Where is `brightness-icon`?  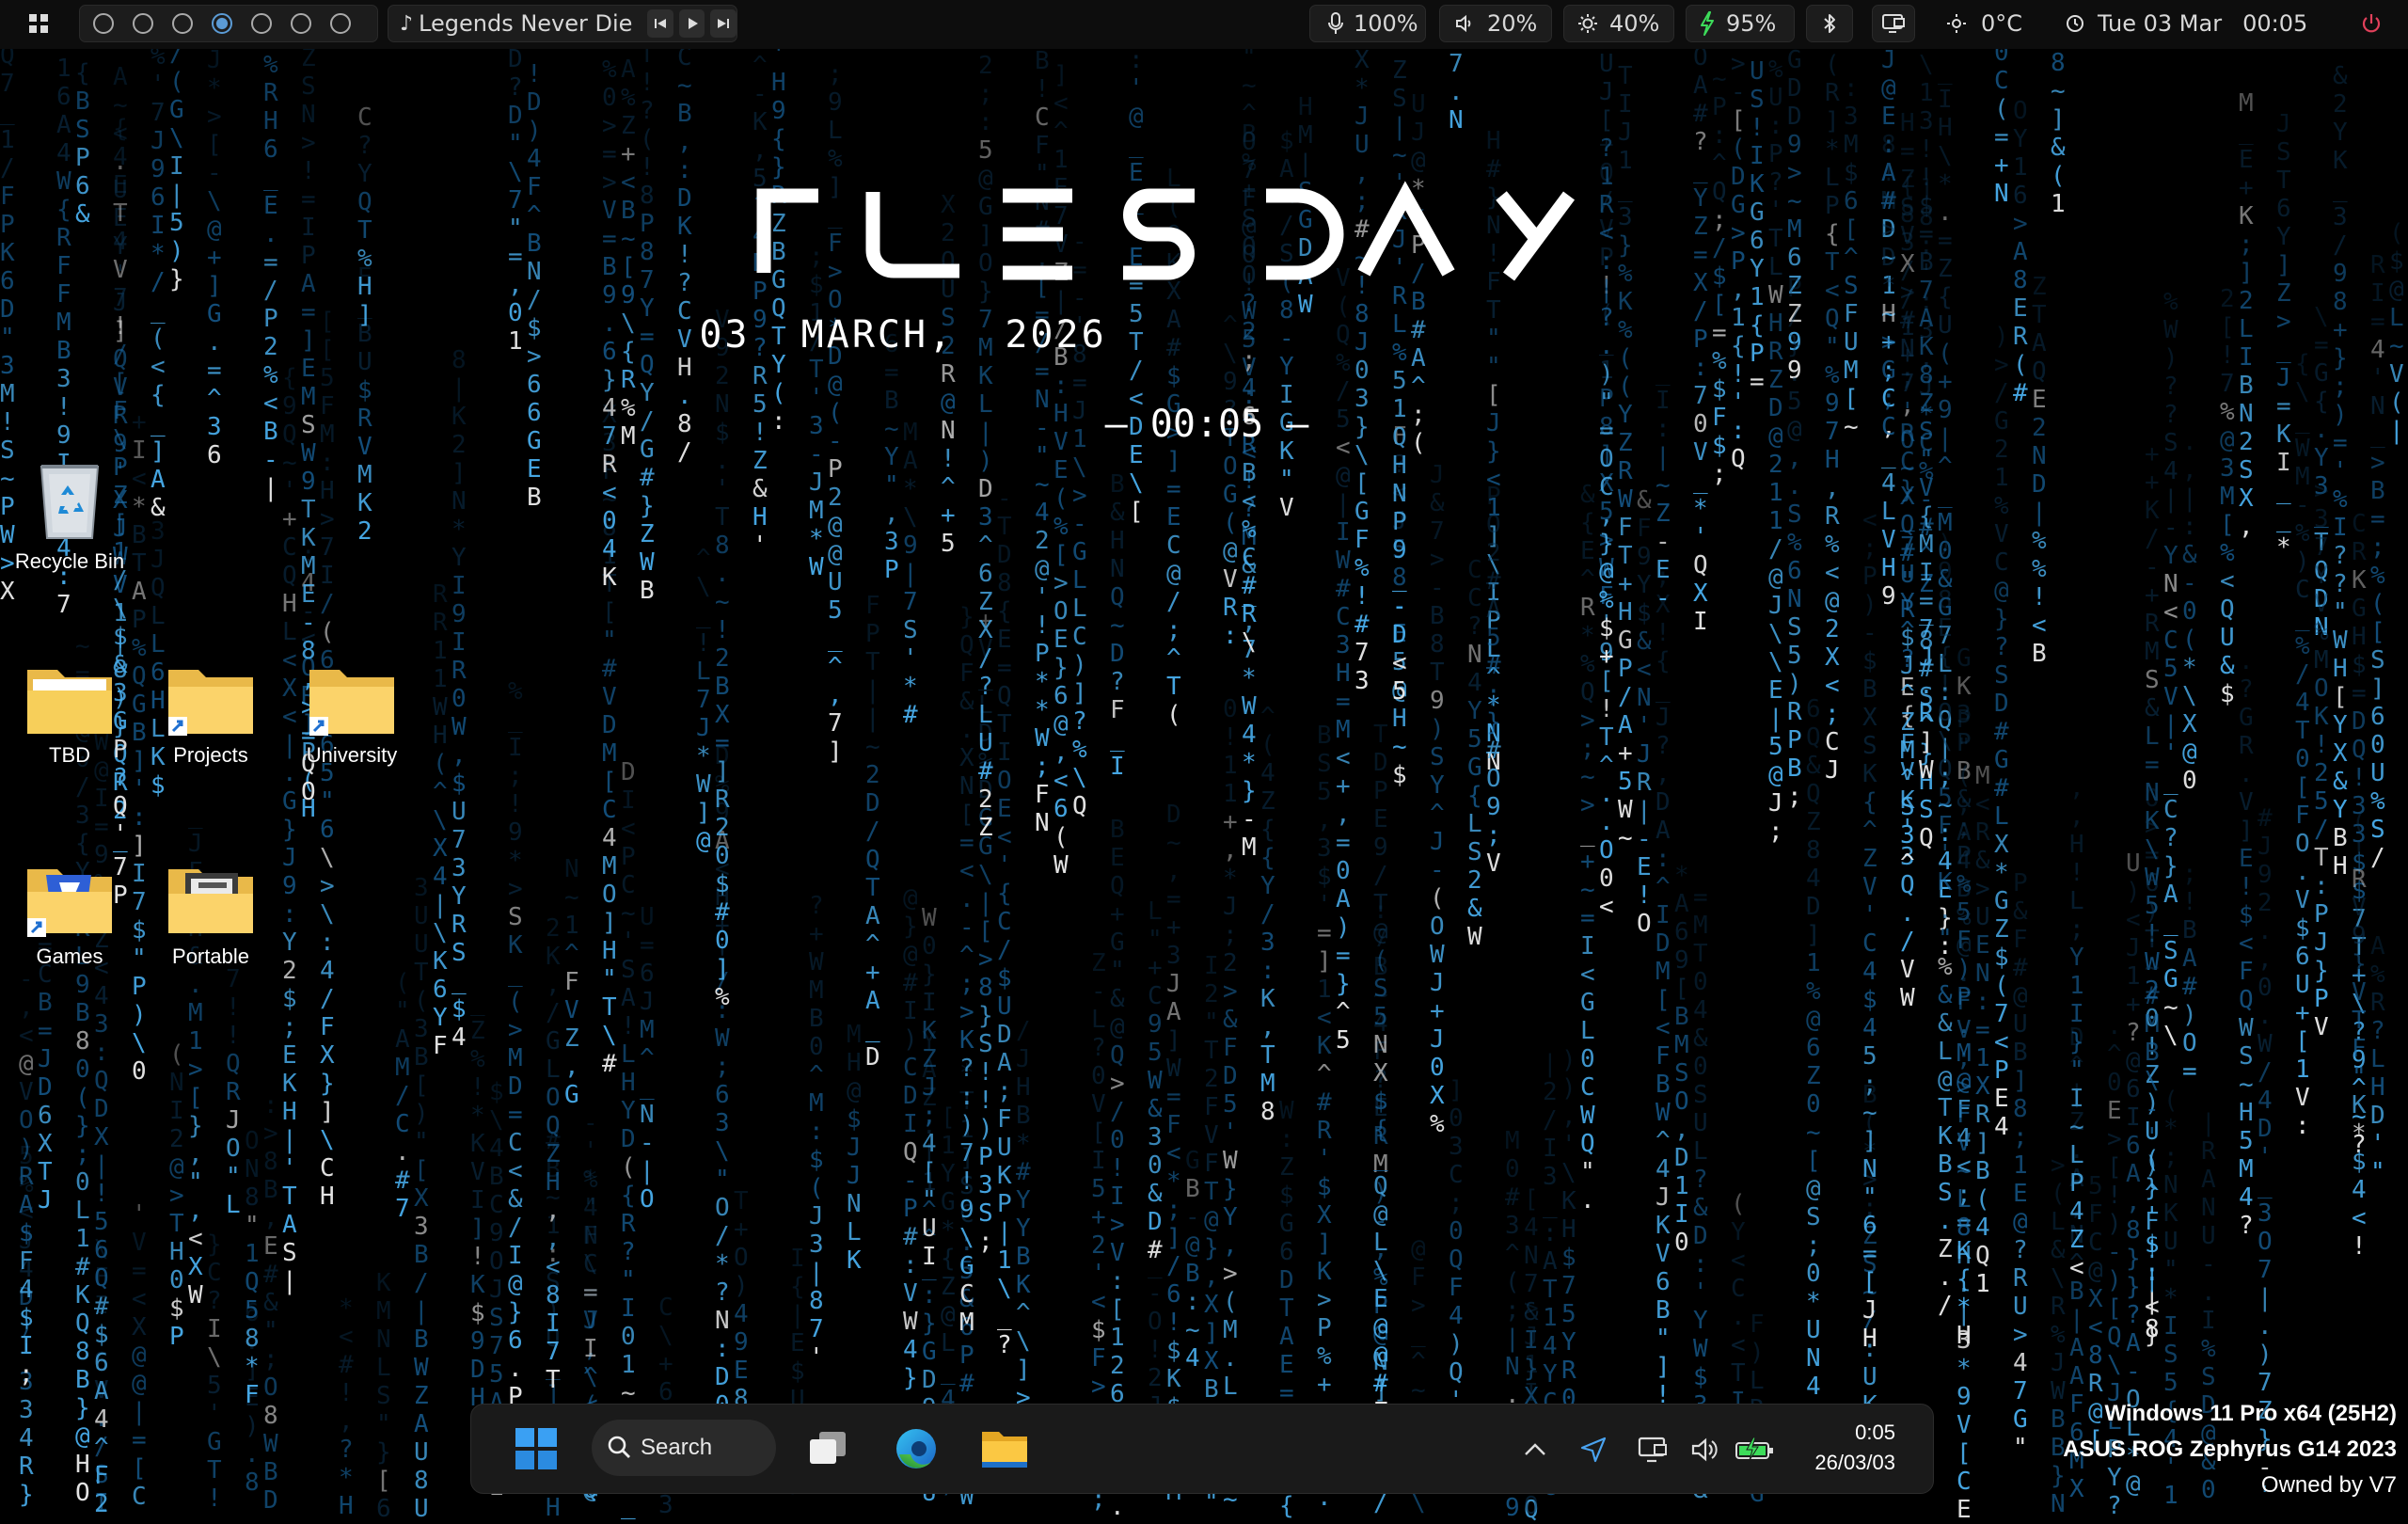
brightness-icon is located at coordinates (1588, 23).